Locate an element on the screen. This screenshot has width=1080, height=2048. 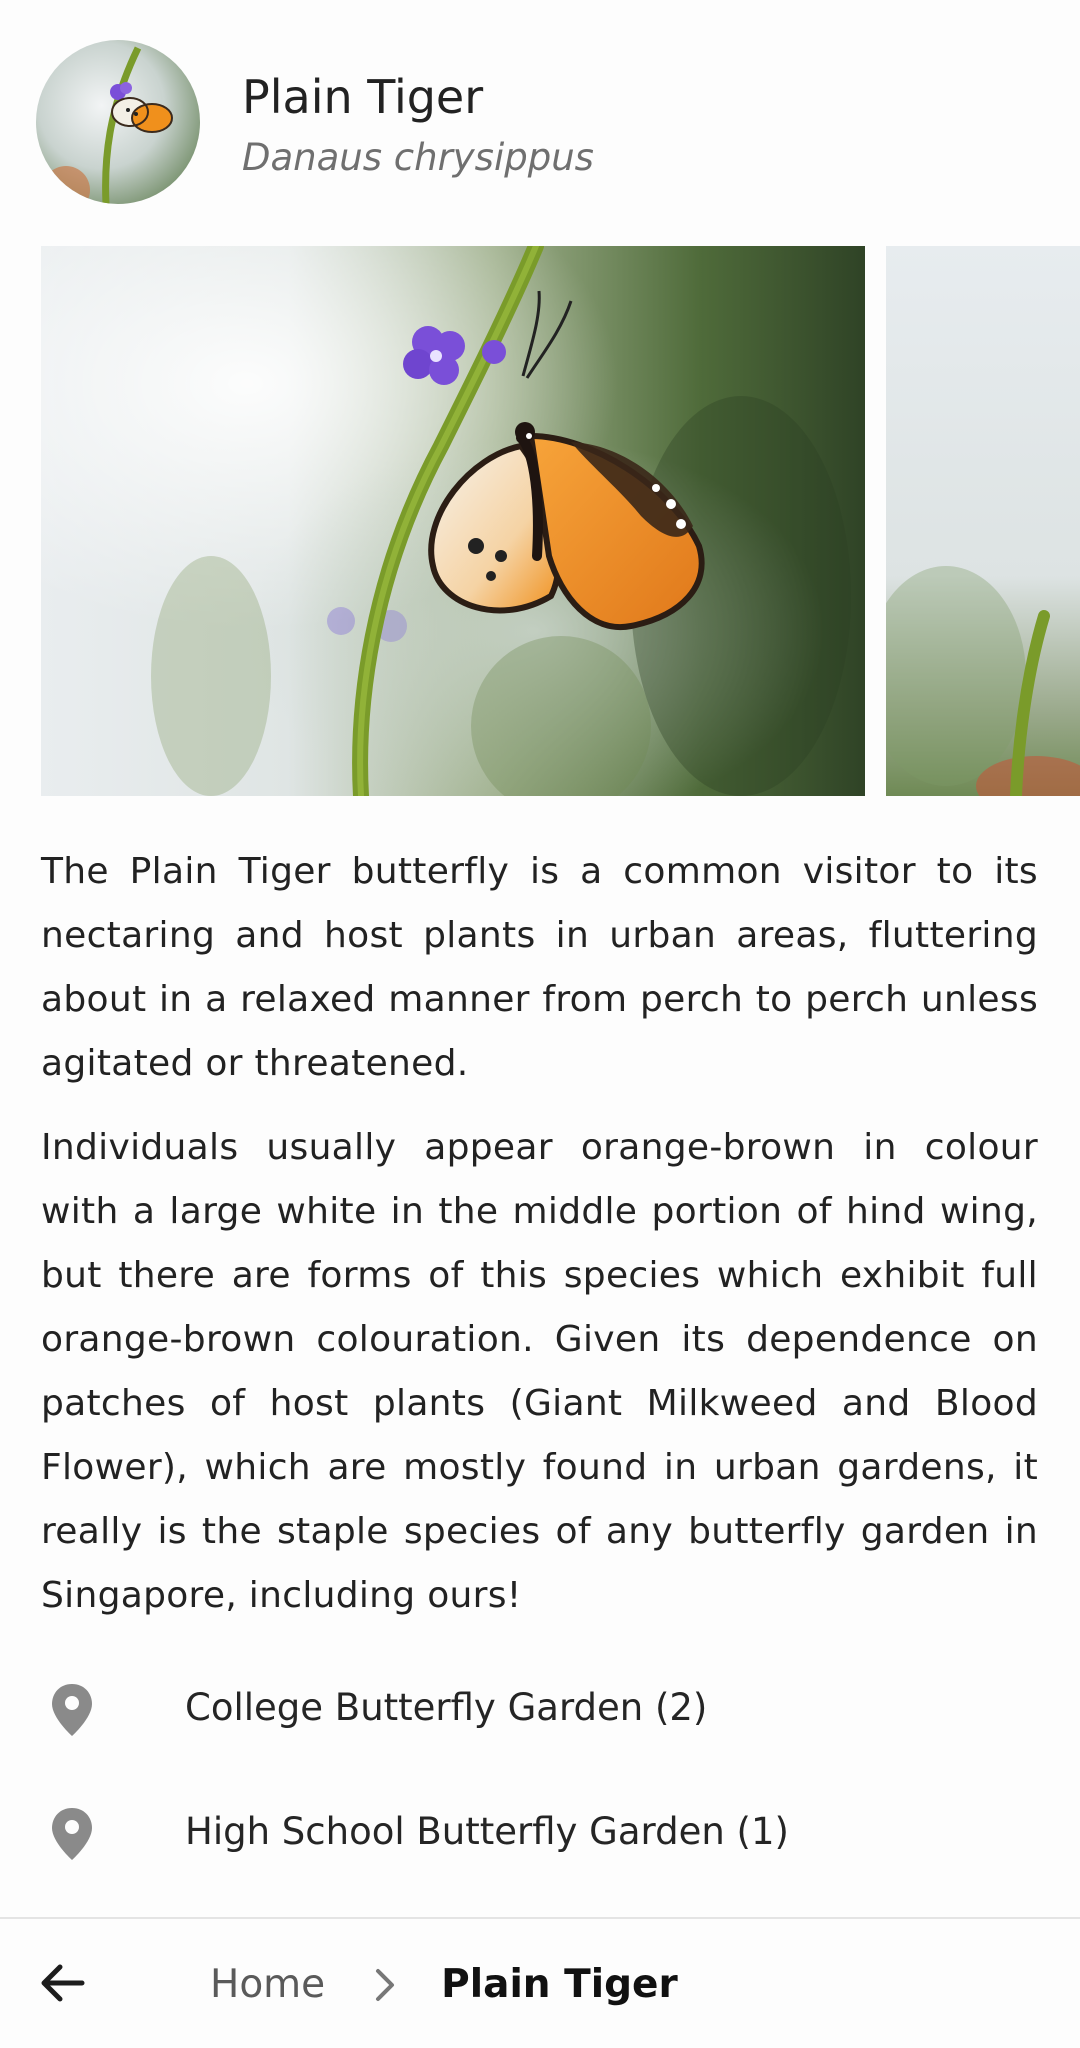
butterfly-photo-icon is located at coordinates (983, 521).